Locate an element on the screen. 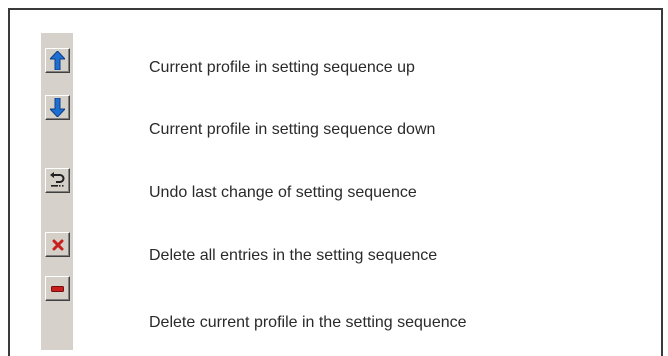 The width and height of the screenshot is (668, 356). arrow-down-icon is located at coordinates (57, 107).